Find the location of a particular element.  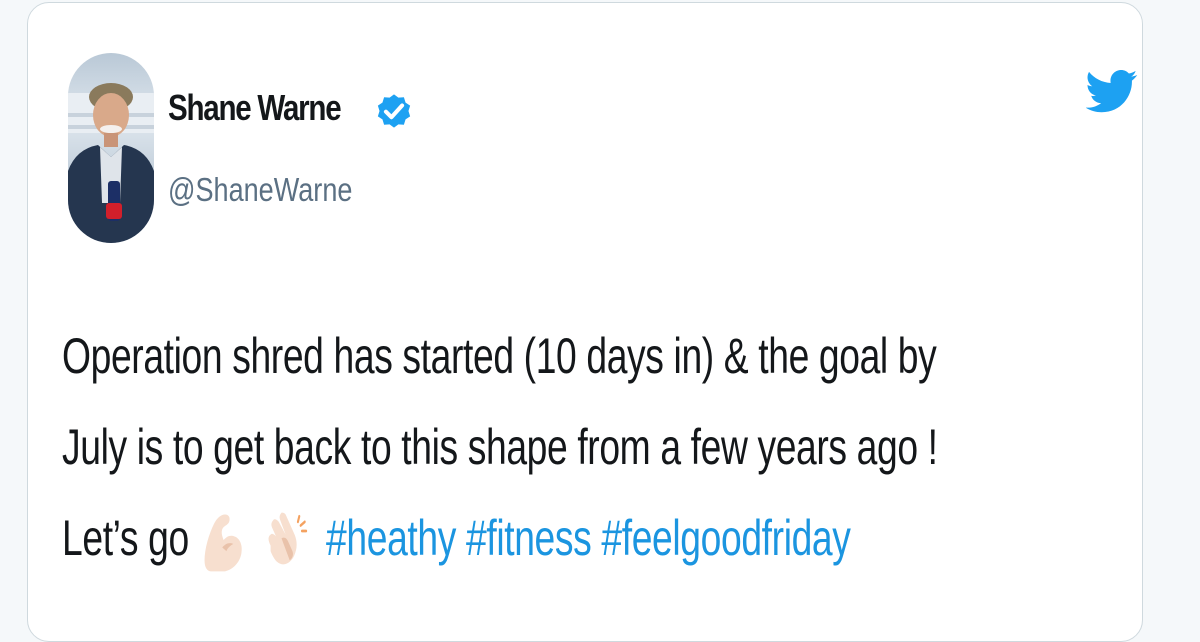

flexed-biceps-icon is located at coordinates (223, 543).